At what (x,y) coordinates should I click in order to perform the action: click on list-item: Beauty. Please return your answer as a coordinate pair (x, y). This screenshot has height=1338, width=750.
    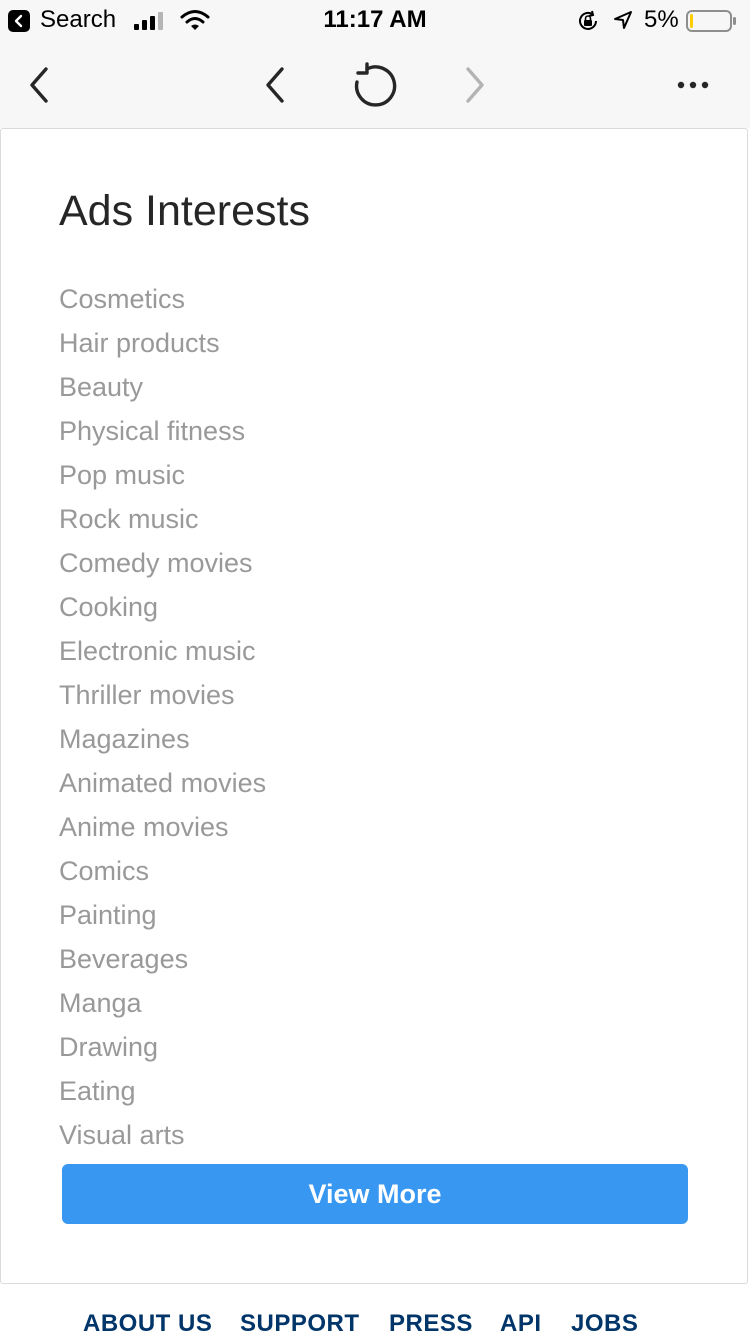
    Looking at the image, I should click on (101, 387).